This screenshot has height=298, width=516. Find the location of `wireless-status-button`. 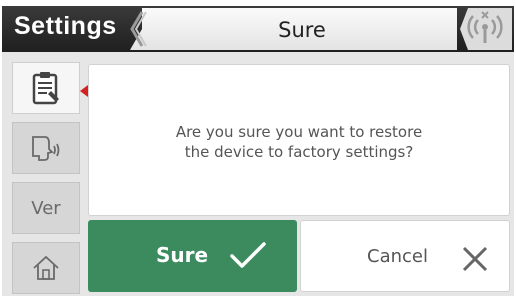

wireless-status-button is located at coordinates (485, 29).